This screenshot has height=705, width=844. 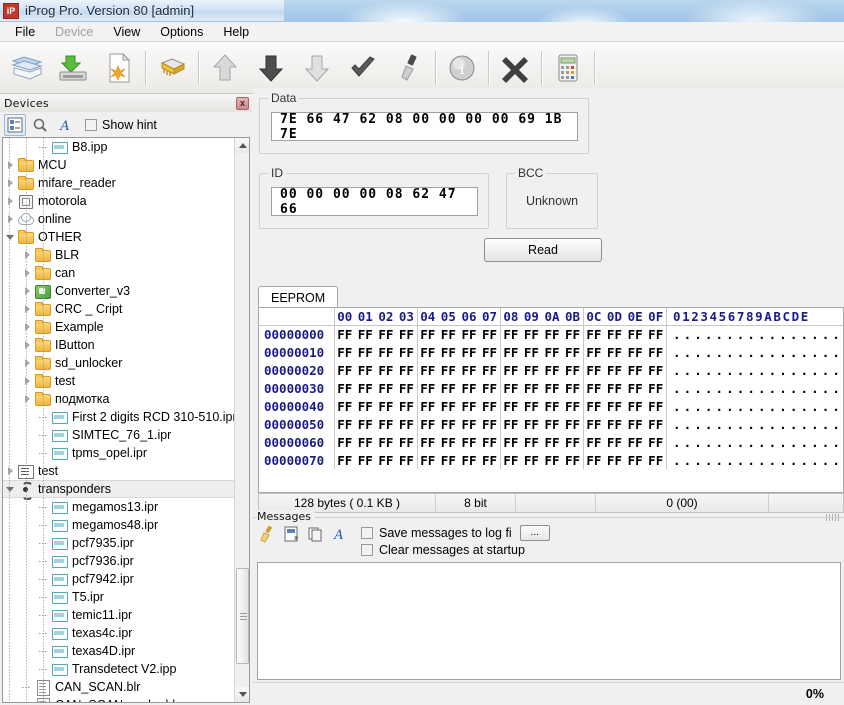 I want to click on clear-at-startup-checkbox, so click(x=367, y=549).